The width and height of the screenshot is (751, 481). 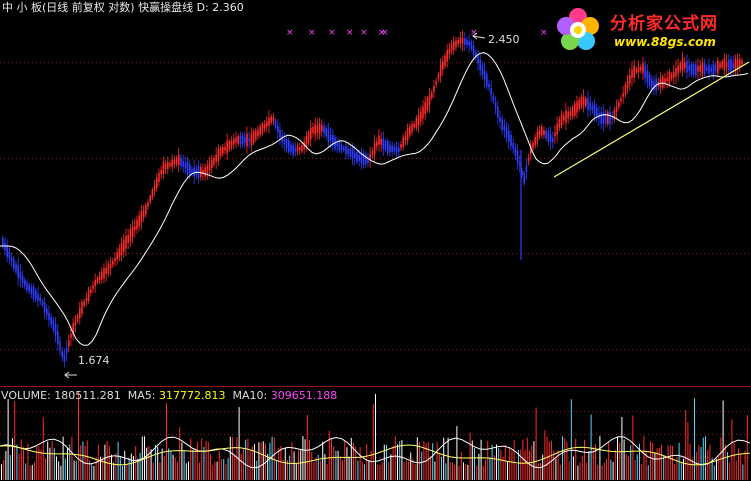 What do you see at coordinates (228, 7) in the screenshot?
I see `d-value: 2.360` at bounding box center [228, 7].